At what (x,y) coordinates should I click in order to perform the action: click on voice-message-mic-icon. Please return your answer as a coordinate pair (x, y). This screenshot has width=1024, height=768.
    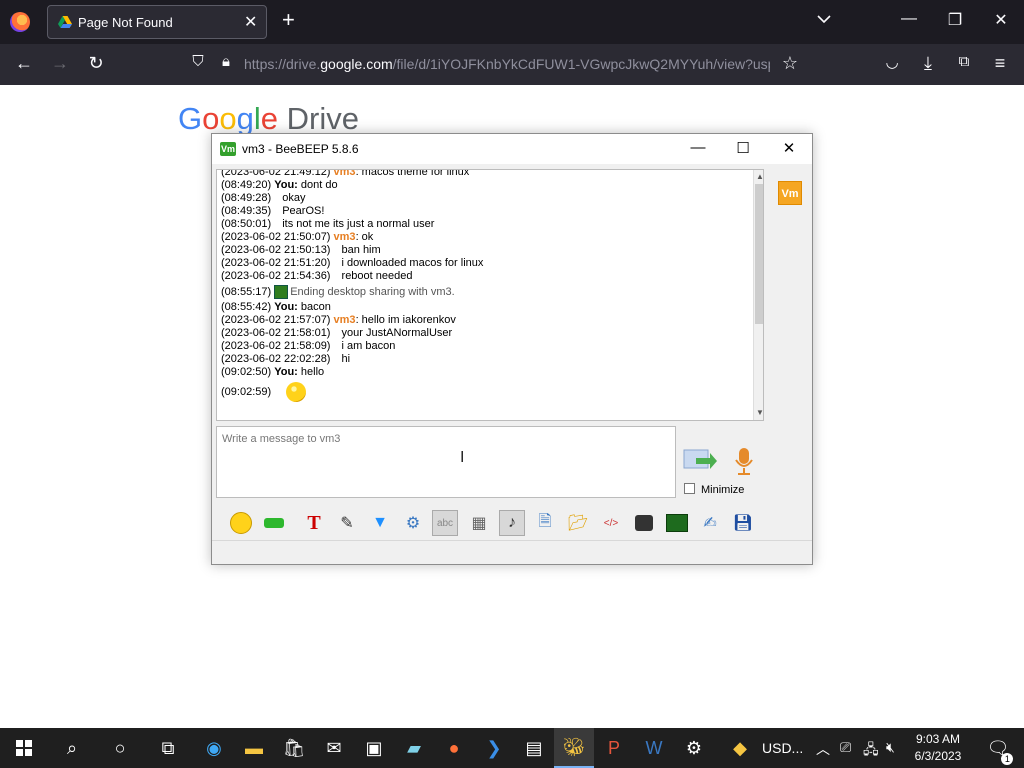
    Looking at the image, I should click on (744, 461).